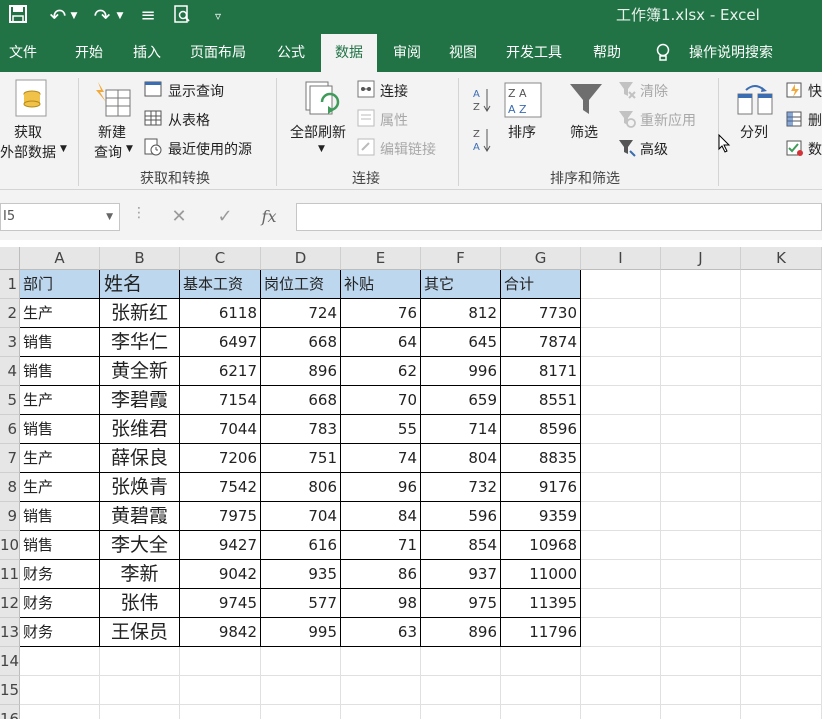 Image resolution: width=822 pixels, height=719 pixels. I want to click on table-cell: 64, so click(381, 342).